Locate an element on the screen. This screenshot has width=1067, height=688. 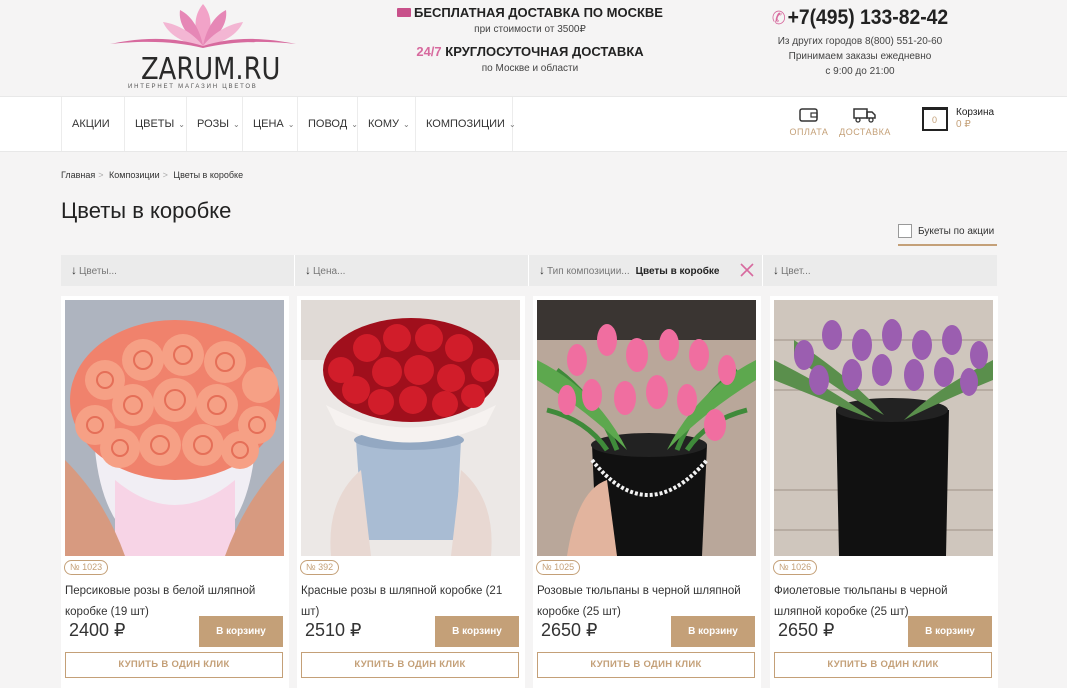
filter-active-value: Цветы в коробке is located at coordinates (677, 271).